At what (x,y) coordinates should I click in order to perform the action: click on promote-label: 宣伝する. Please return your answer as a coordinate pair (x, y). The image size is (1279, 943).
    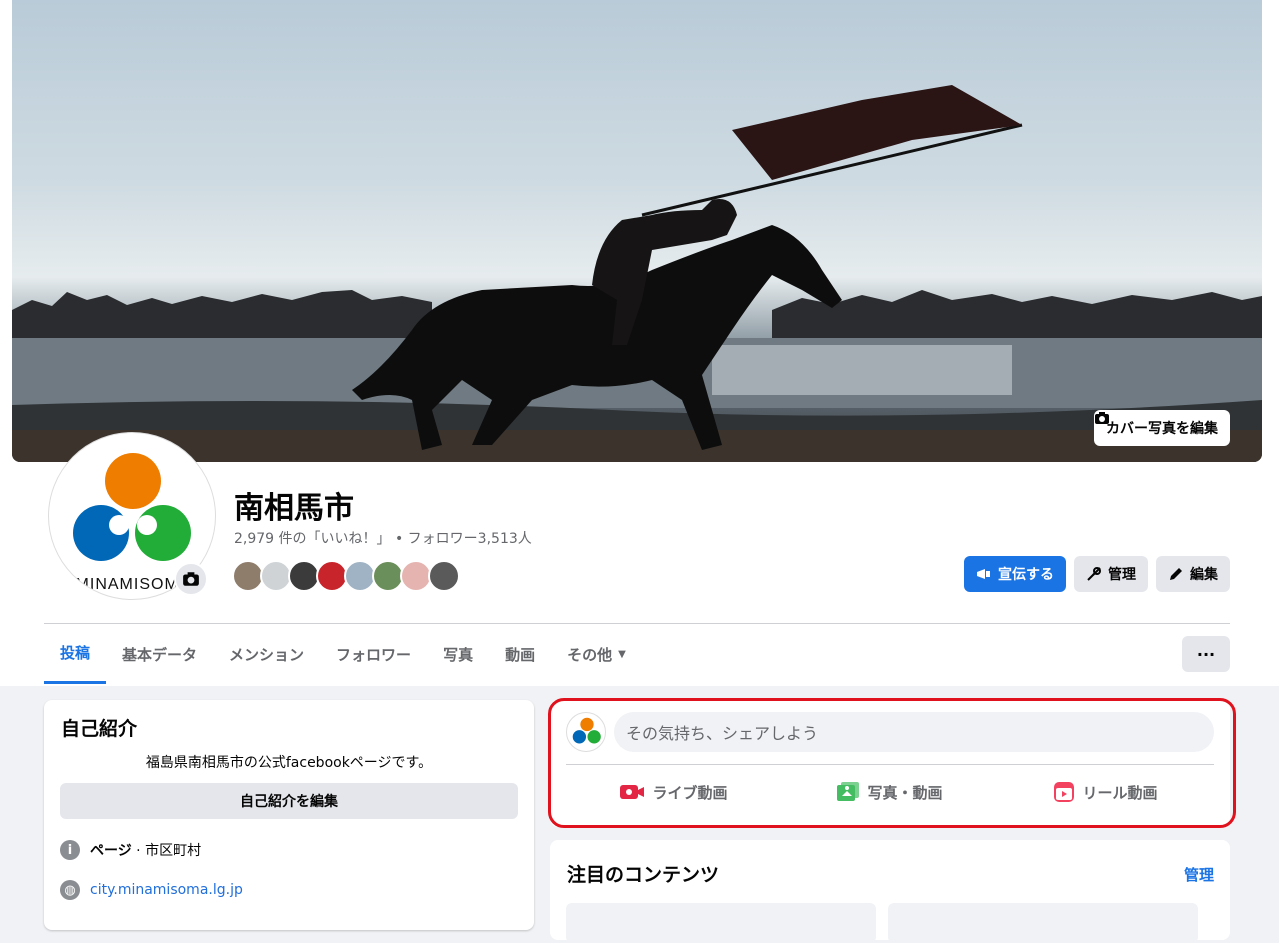
    Looking at the image, I should click on (1026, 575).